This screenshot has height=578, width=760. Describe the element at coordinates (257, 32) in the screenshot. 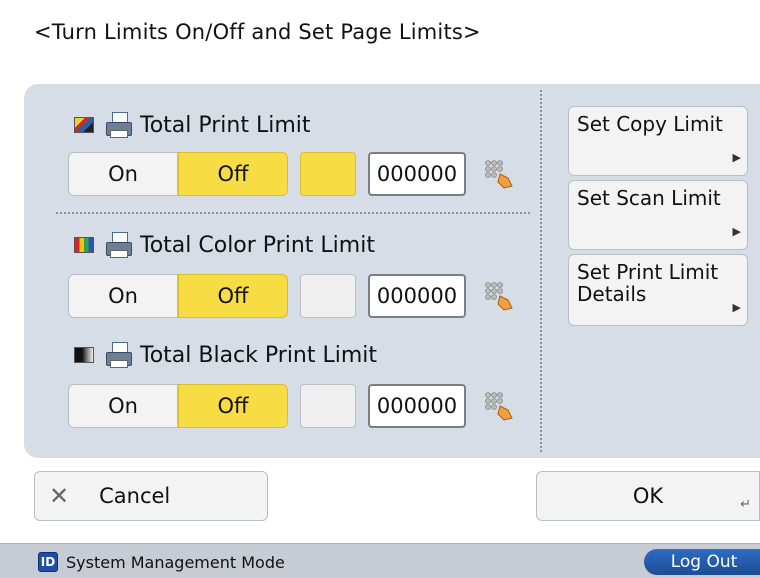

I see `page-title: <Turn Limits On/Off and Set Page Limits>` at that location.